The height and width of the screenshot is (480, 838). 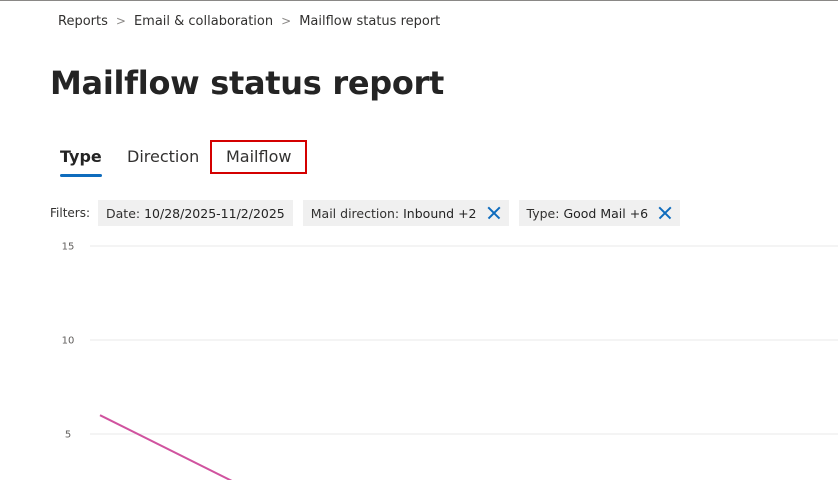 I want to click on filter-chip-date: Date: 10/28/2025-11/2/2025, so click(x=195, y=213).